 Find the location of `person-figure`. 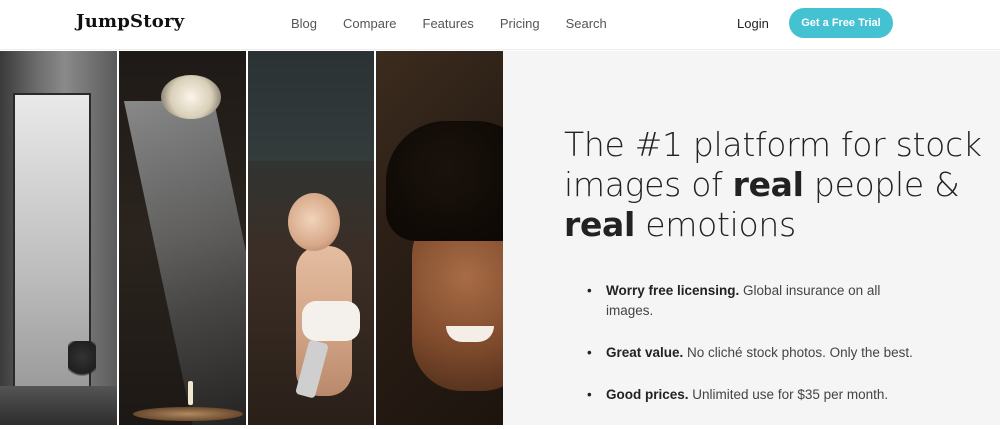

person-figure is located at coordinates (191, 393).